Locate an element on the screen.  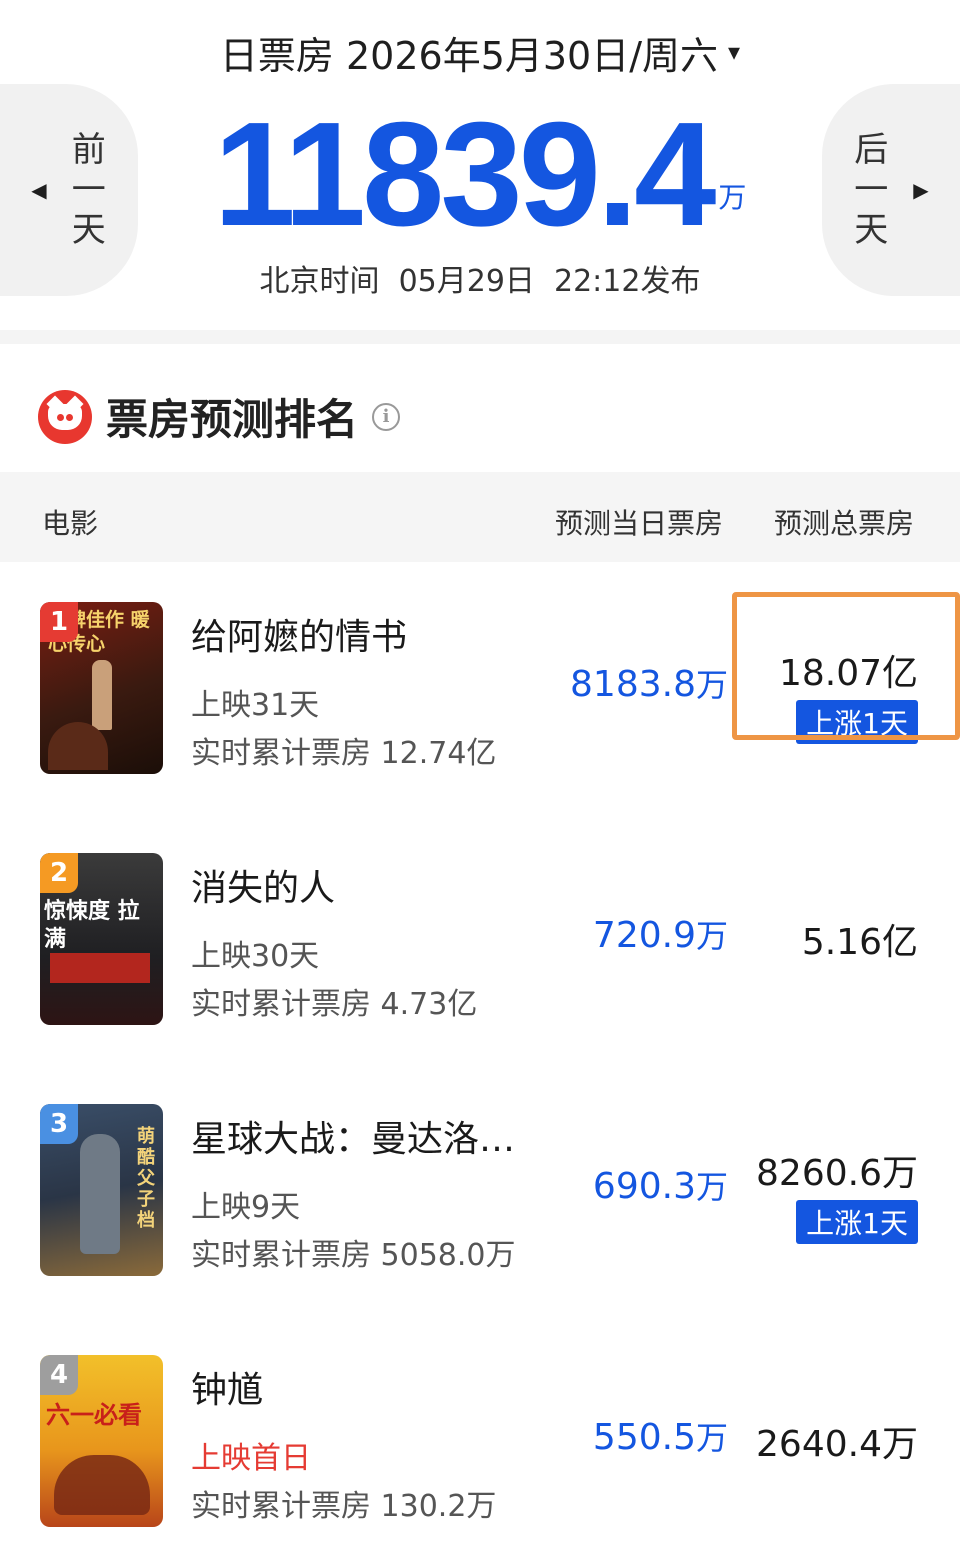
total-forecast-value: 18.07亿 is located at coordinates (848, 673).